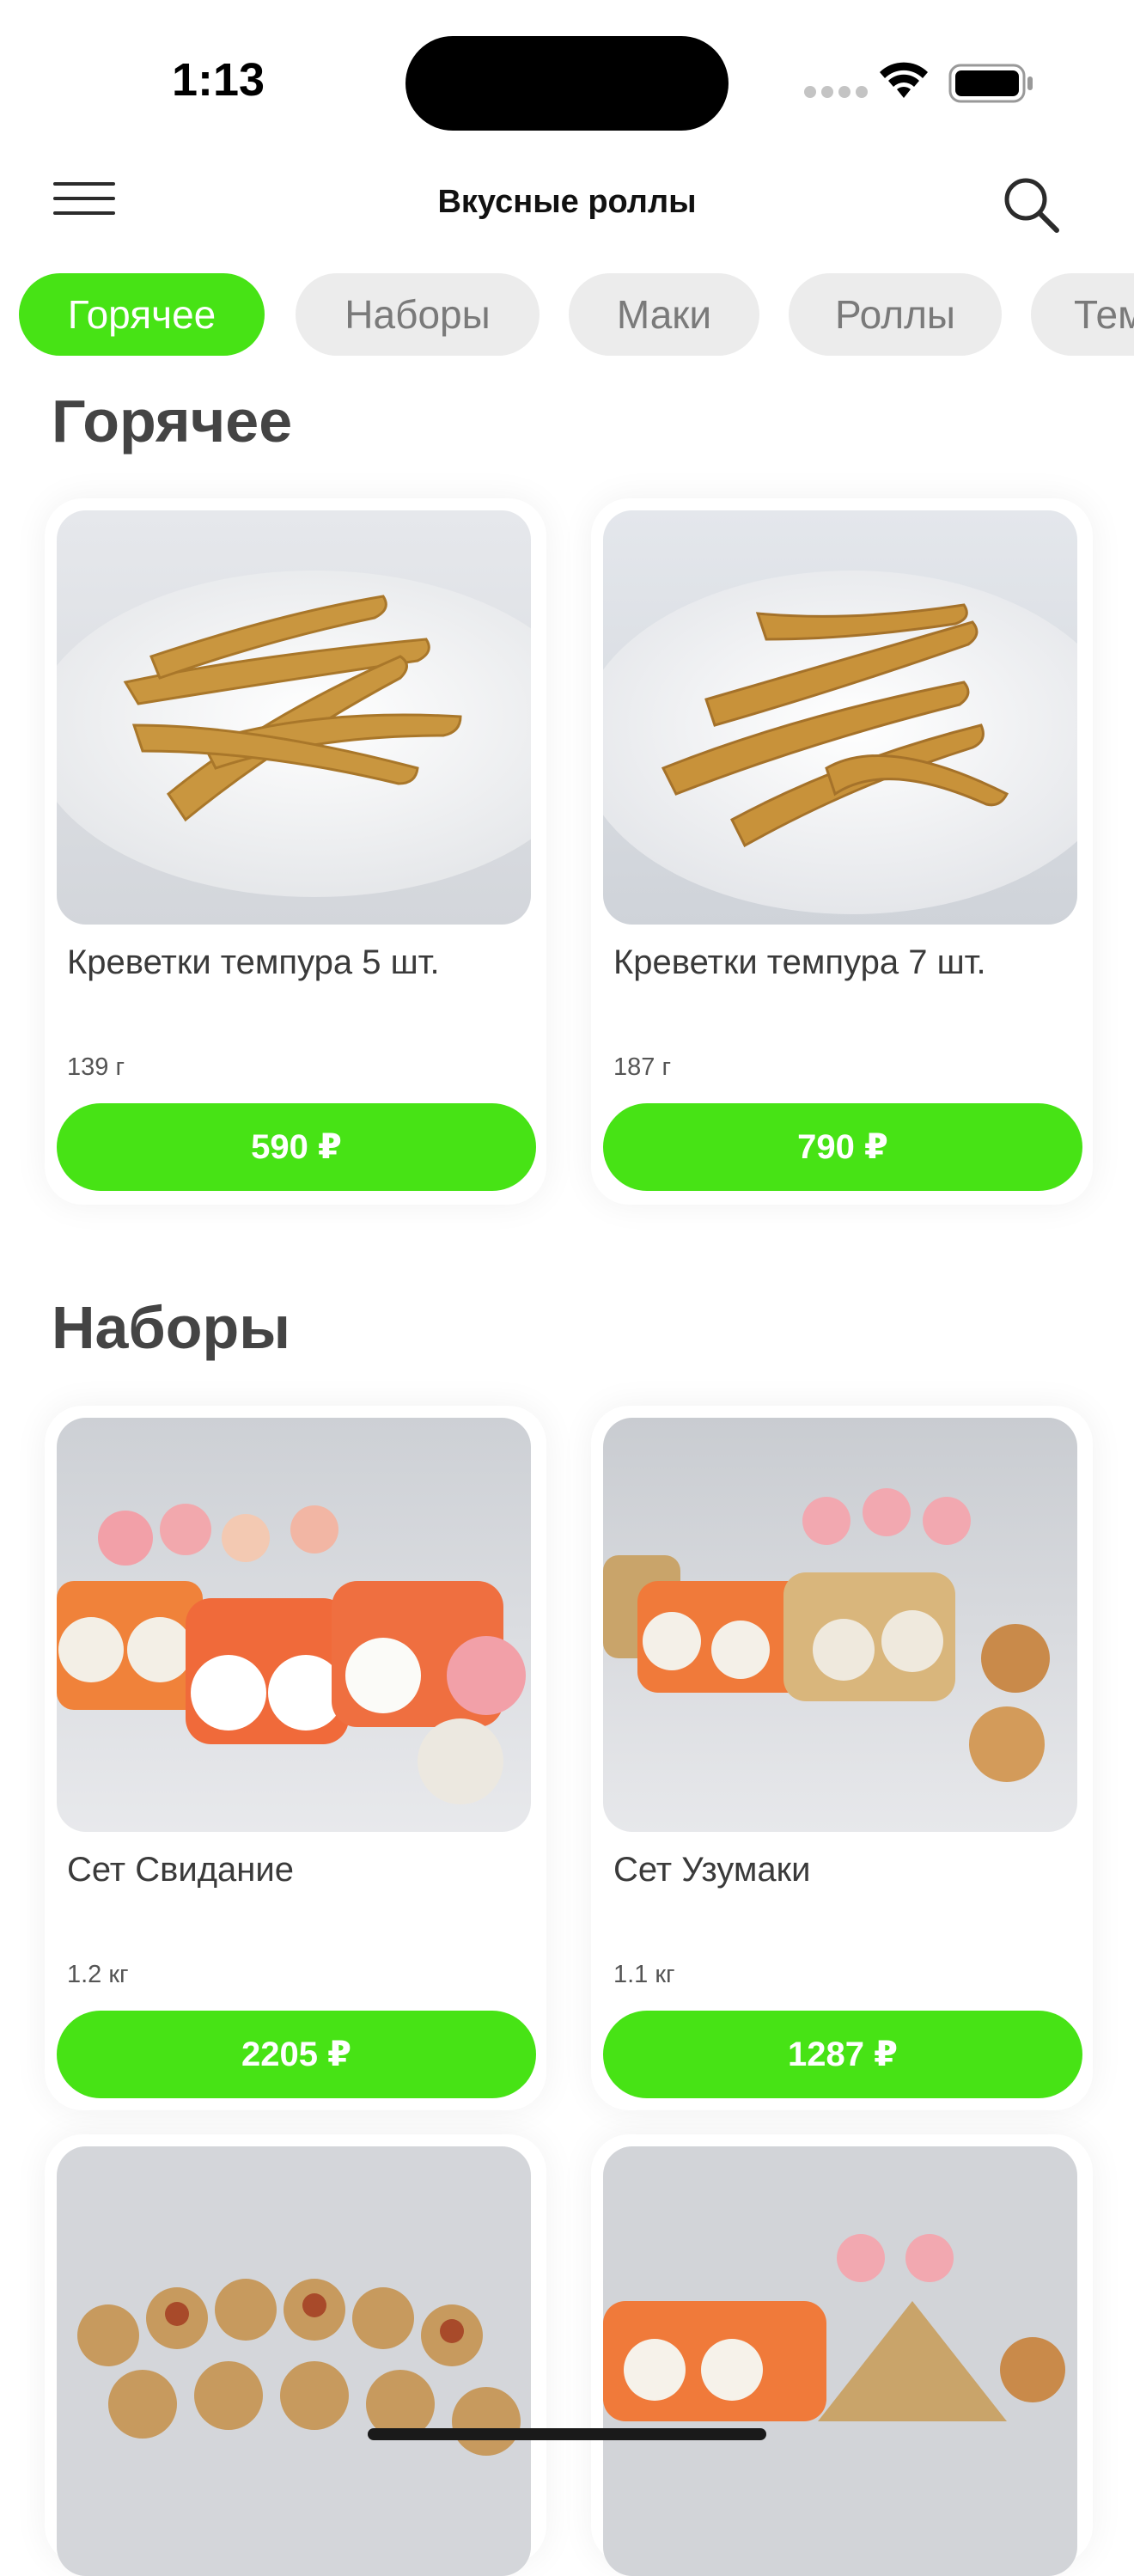 This screenshot has height=2576, width=1134. I want to click on add-to-cart-button: 590 ₽, so click(296, 1147).